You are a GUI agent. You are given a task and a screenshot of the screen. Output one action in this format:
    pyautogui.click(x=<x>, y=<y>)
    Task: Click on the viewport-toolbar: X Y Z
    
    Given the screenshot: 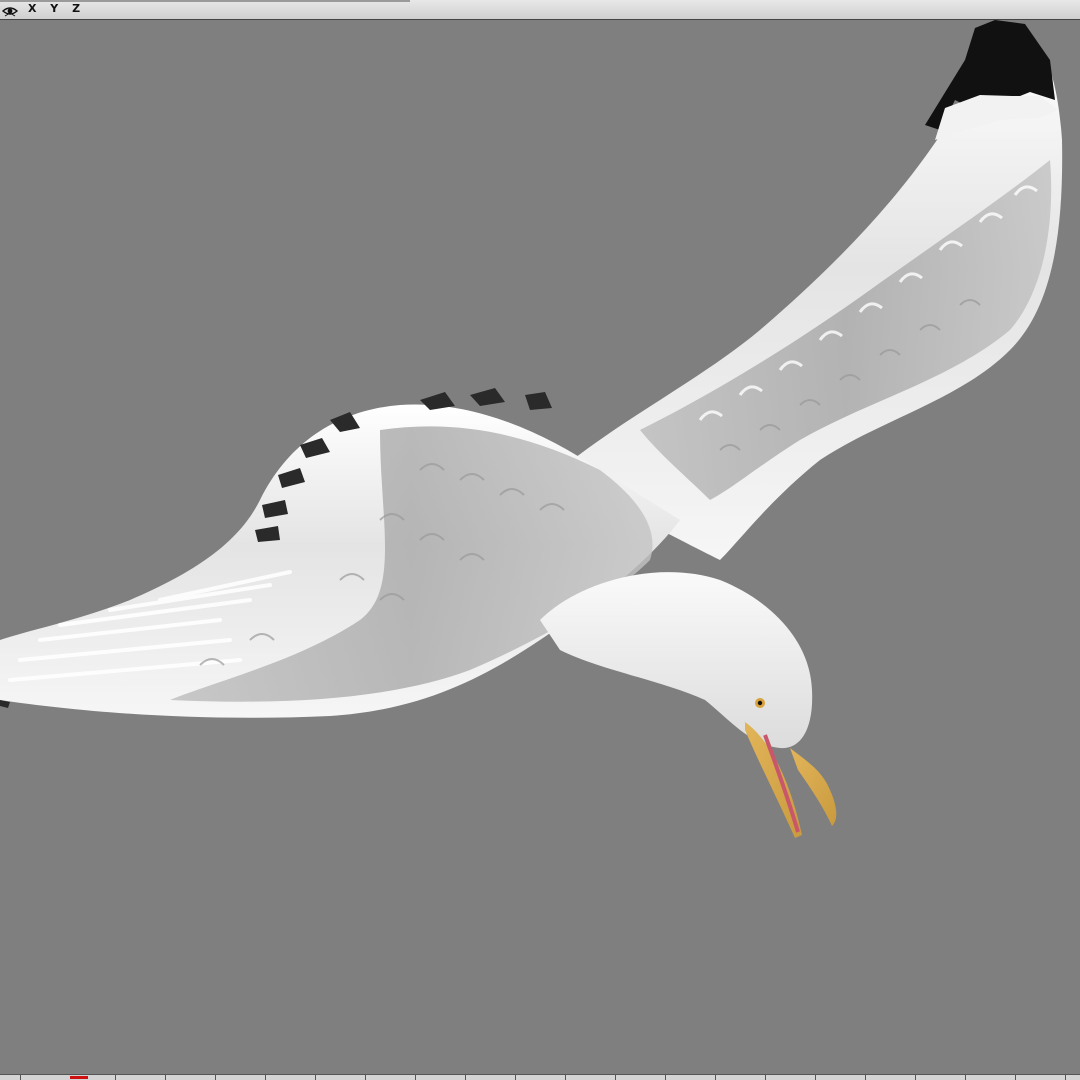 What is the action you would take?
    pyautogui.click(x=540, y=10)
    